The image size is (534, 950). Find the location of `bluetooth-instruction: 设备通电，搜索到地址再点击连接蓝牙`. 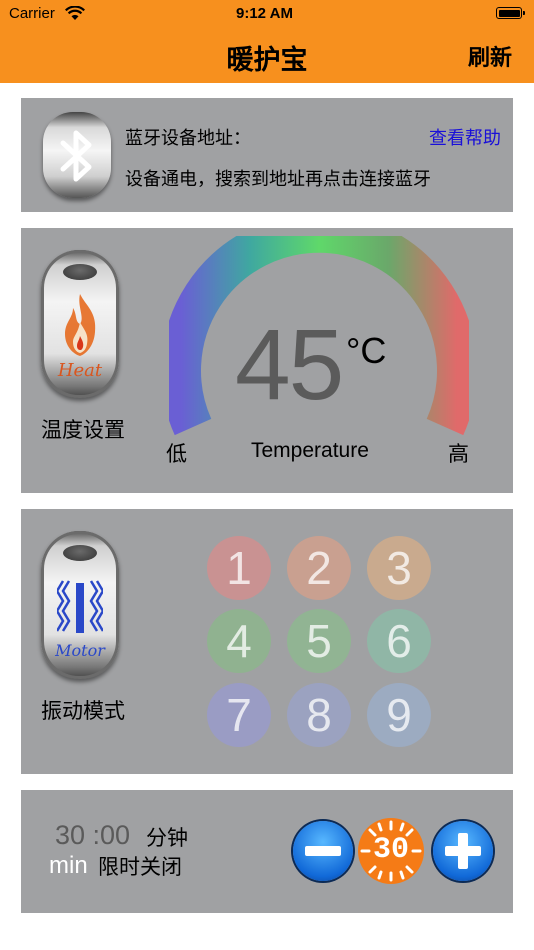

bluetooth-instruction: 设备通电，搜索到地址再点击连接蓝牙 is located at coordinates (278, 179).